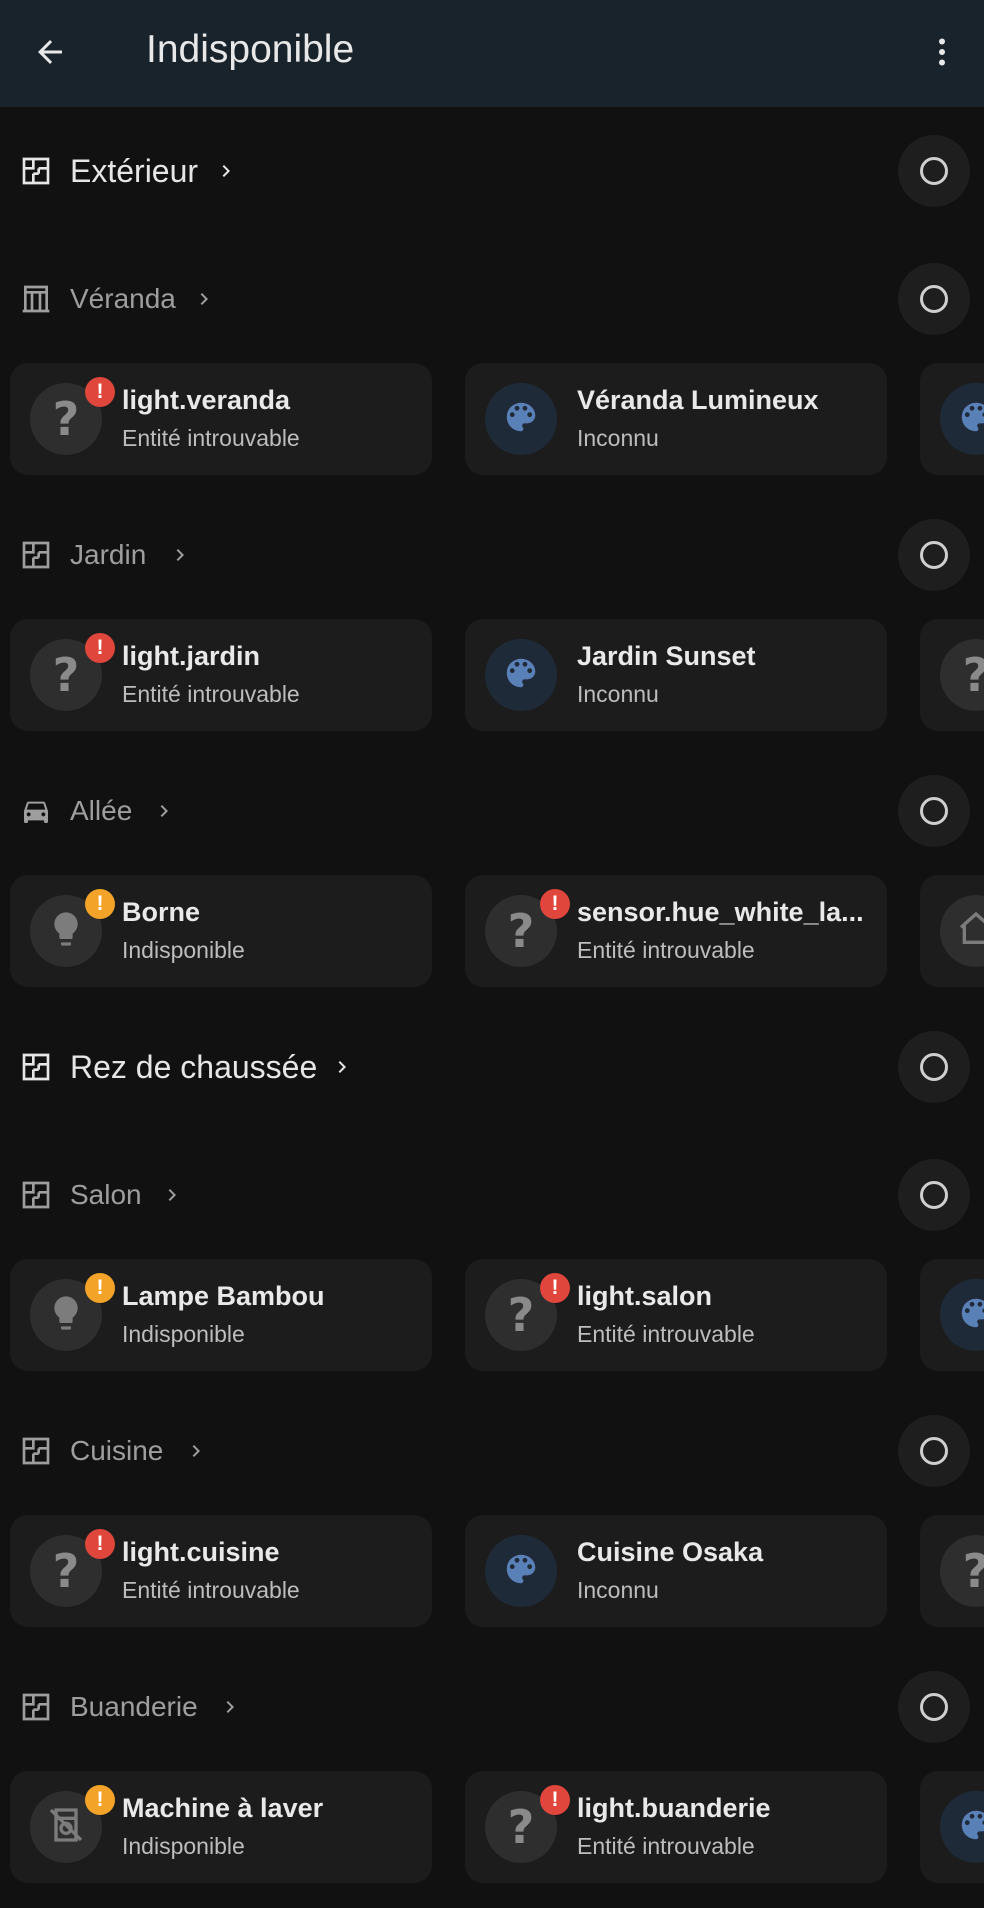 The image size is (984, 1908). I want to click on entity-card: ?! light.jardin Entité introuvable, so click(221, 675).